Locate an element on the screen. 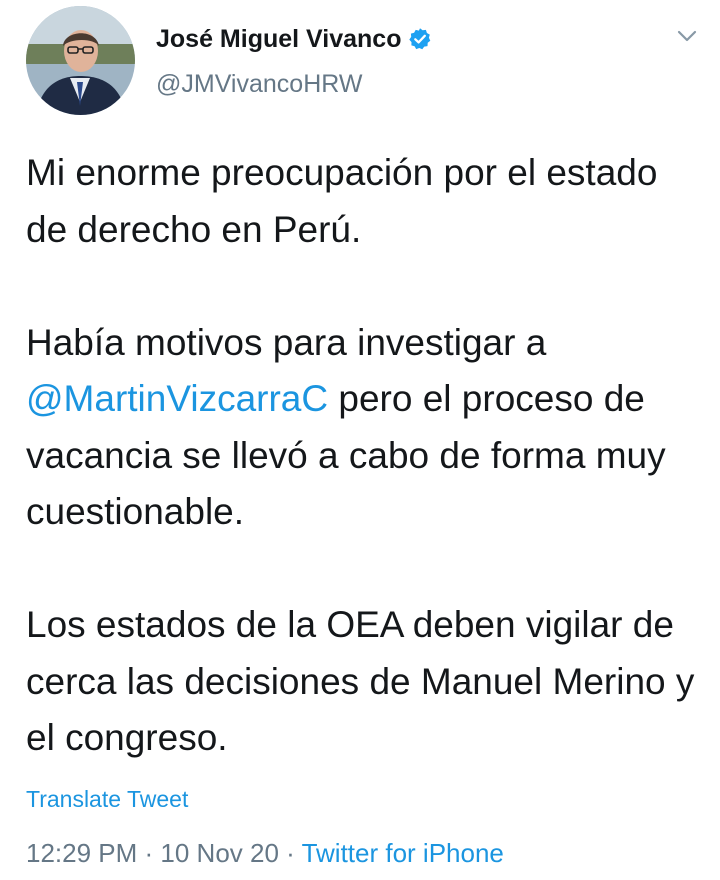 This screenshot has height=880, width=720. author-name-row: José Miguel Vivanco is located at coordinates (294, 39).